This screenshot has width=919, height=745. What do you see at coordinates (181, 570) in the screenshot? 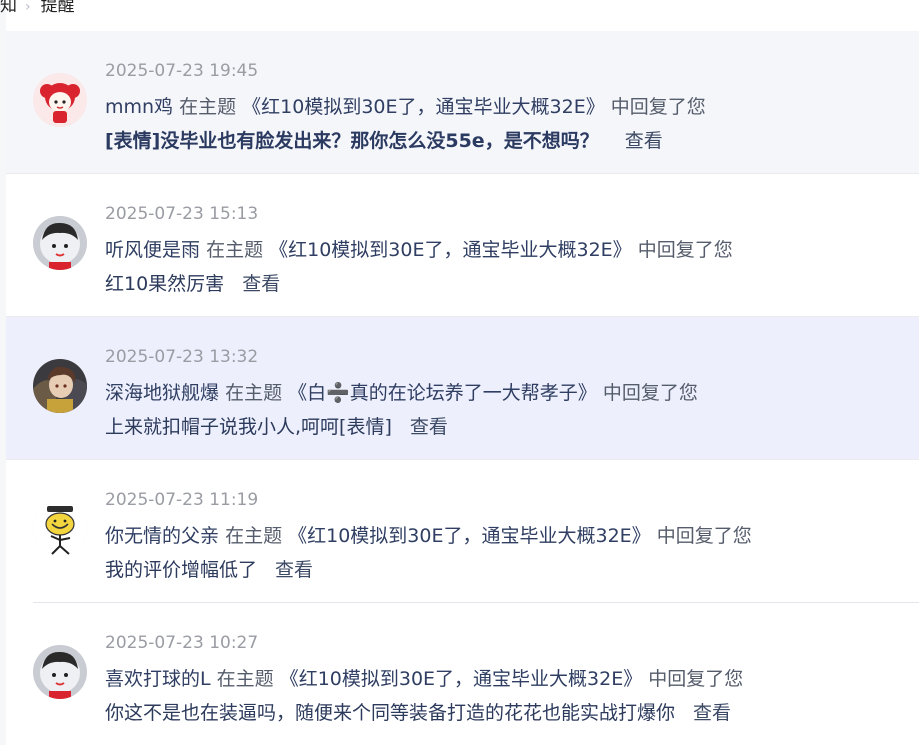
I see `reply-content: 我的评价增幅低了` at bounding box center [181, 570].